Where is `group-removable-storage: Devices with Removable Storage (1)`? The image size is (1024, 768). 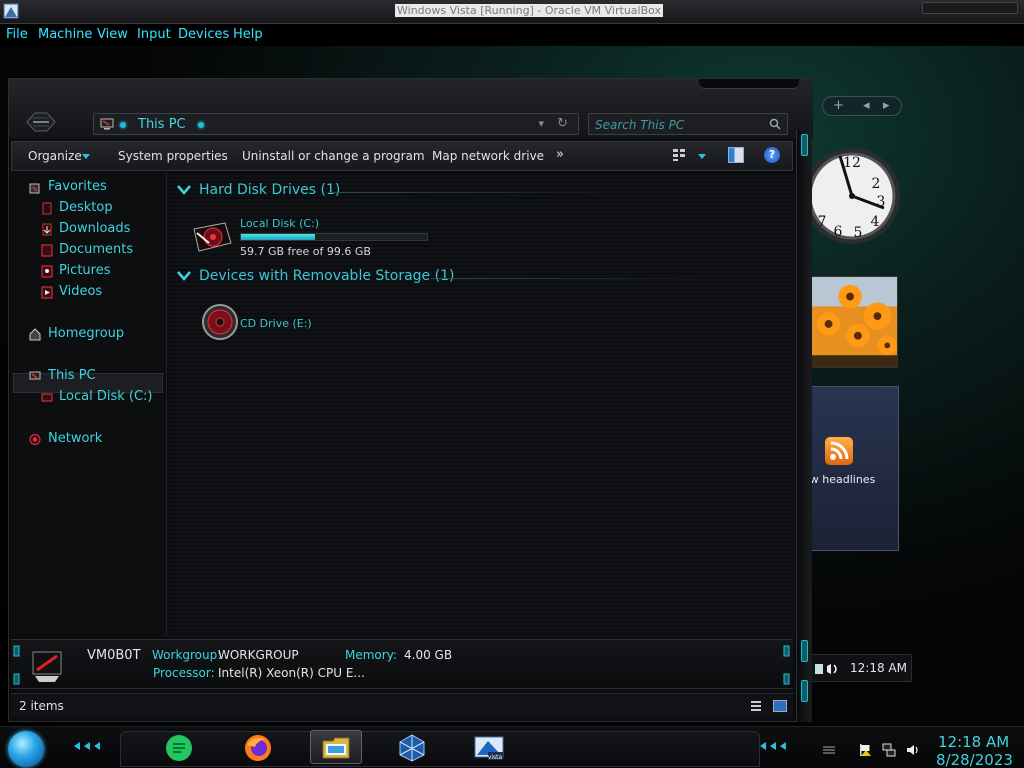 group-removable-storage: Devices with Removable Storage (1) is located at coordinates (326, 276).